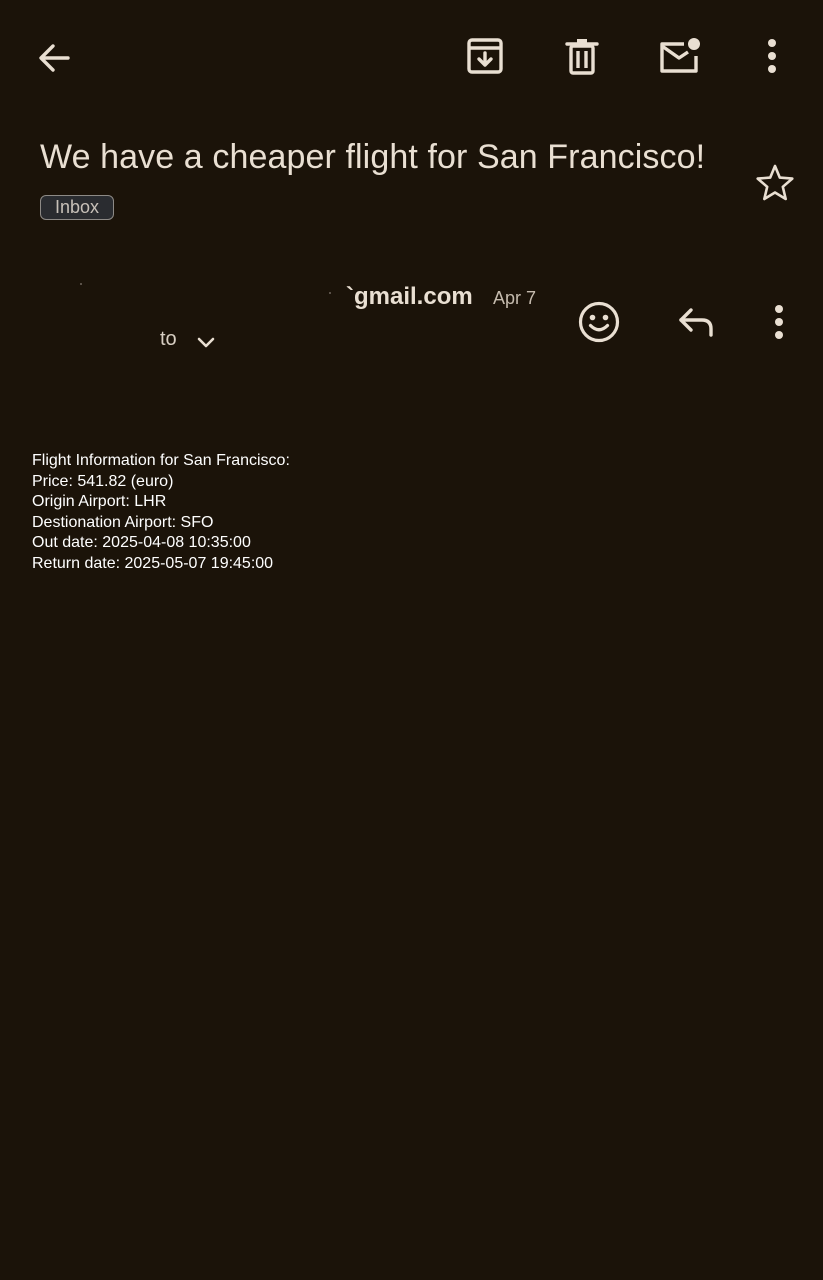 The image size is (823, 1280). I want to click on mail-unread-icon, so click(680, 55).